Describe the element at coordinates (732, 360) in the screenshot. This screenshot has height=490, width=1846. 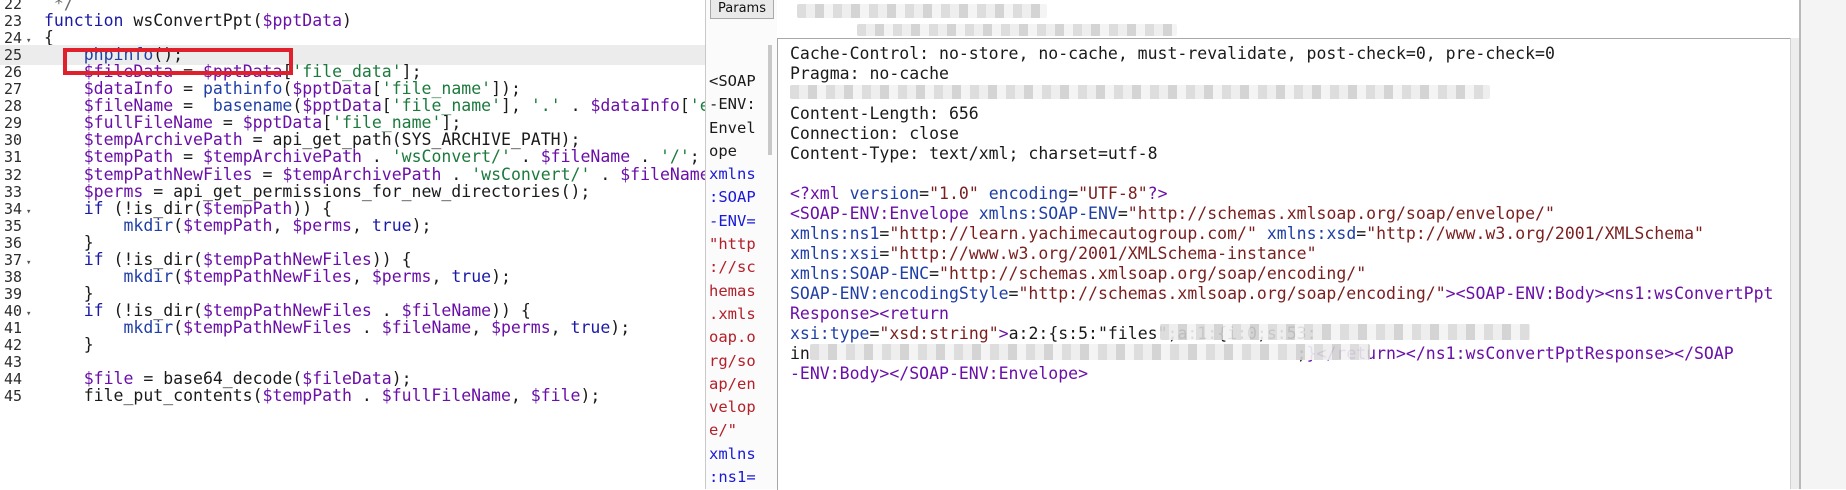
I see `request-line: rg/so` at that location.